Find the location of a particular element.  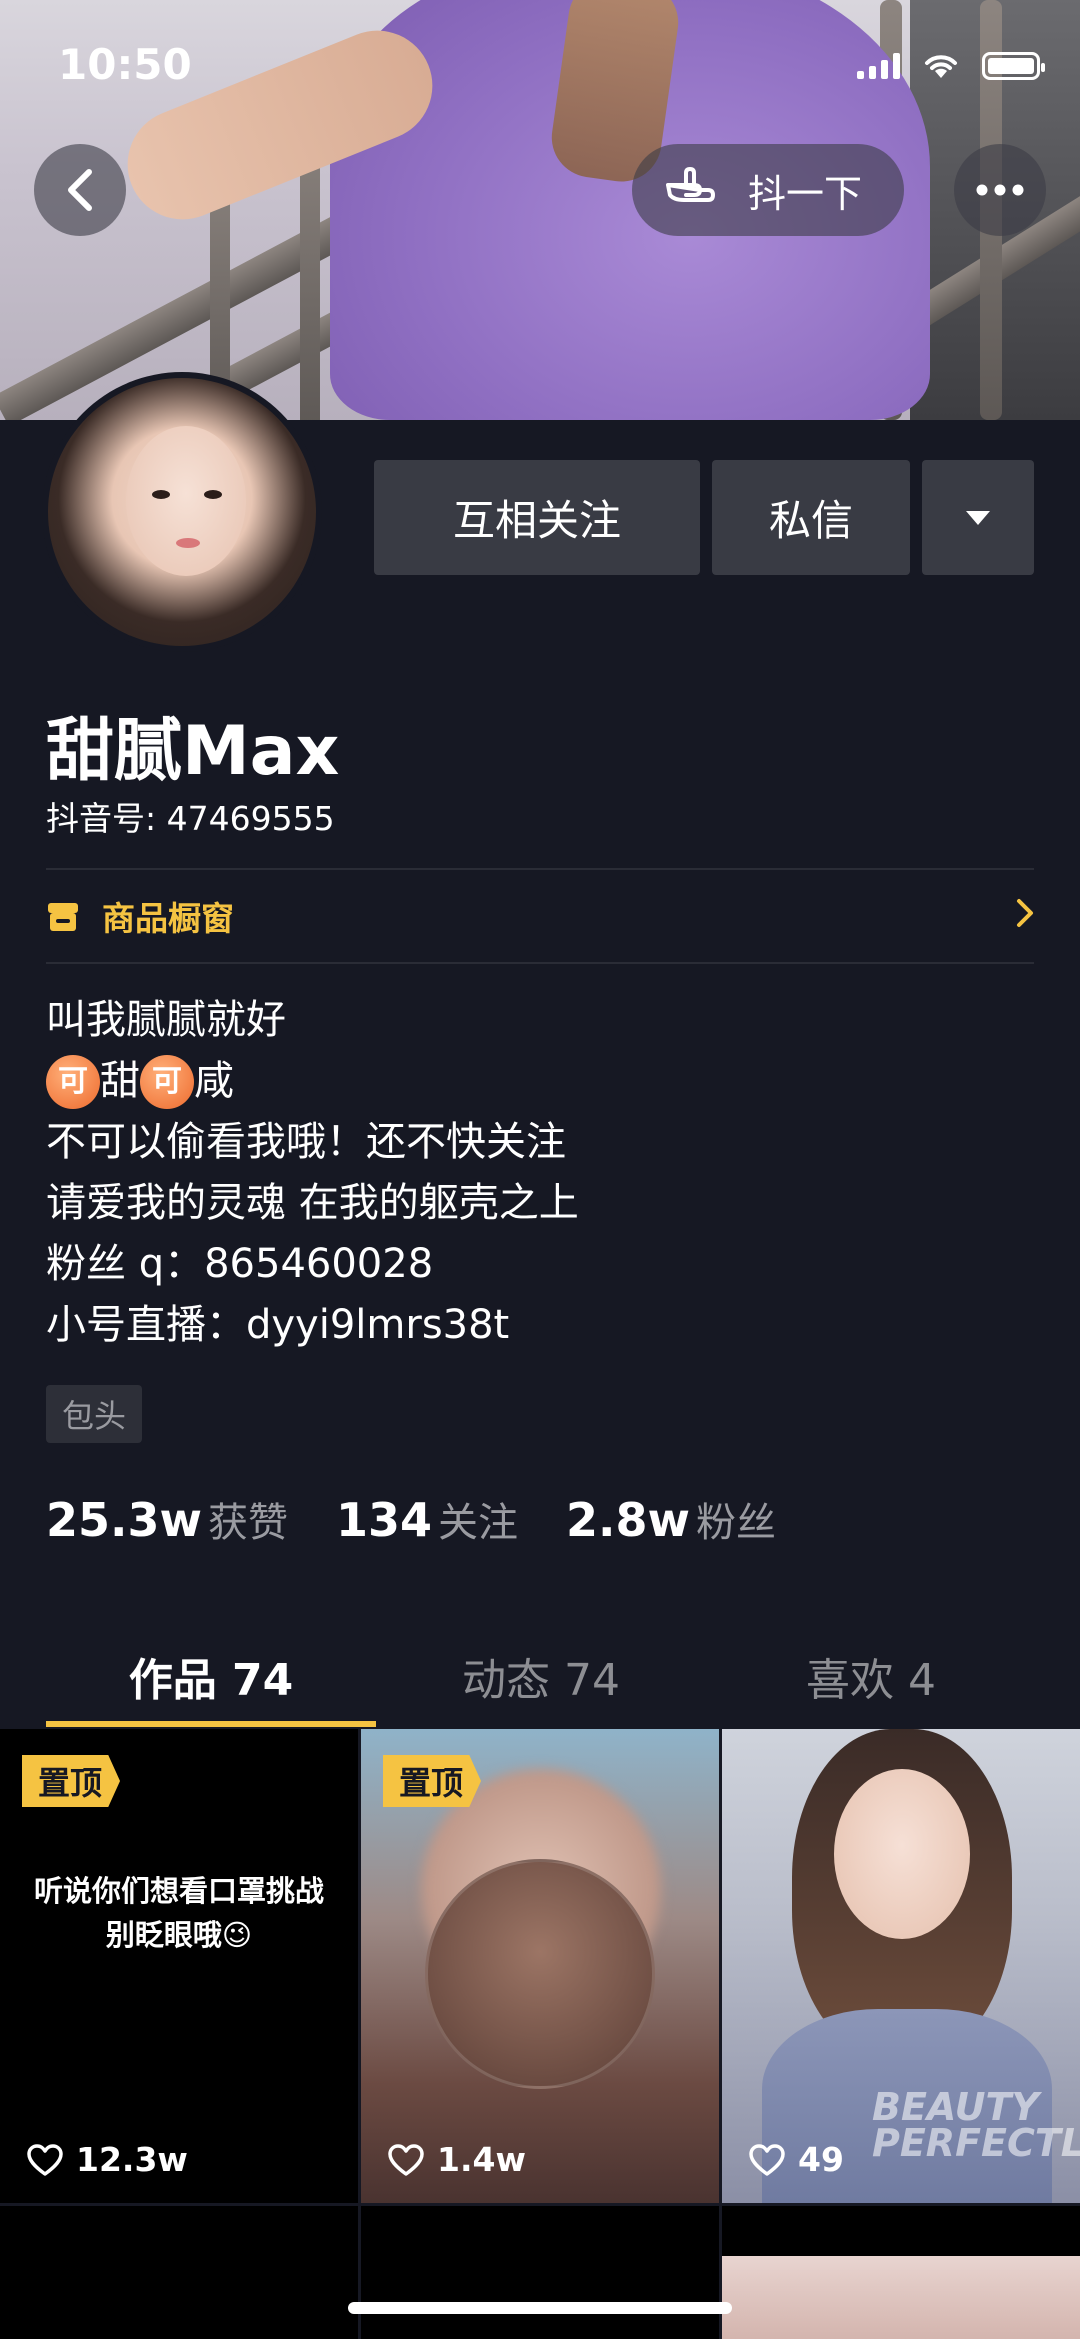

caption-line: 听说你们想看口罩挑战 is located at coordinates (178, 1891).